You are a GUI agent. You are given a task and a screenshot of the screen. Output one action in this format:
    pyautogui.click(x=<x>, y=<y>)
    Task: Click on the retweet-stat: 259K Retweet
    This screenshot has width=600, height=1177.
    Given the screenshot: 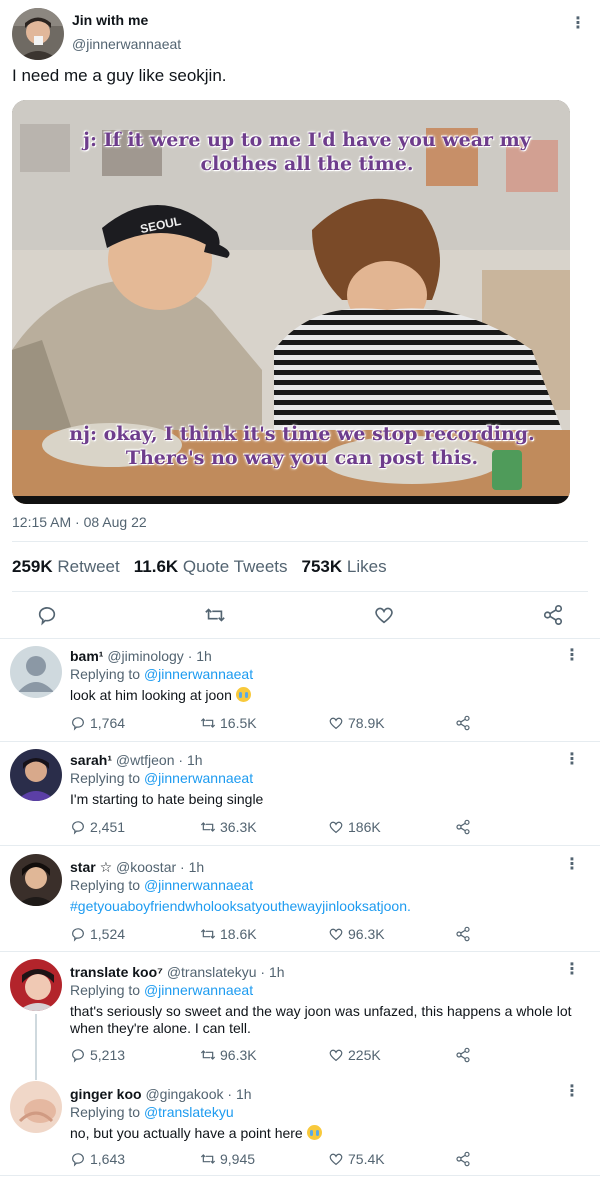 What is the action you would take?
    pyautogui.click(x=66, y=567)
    